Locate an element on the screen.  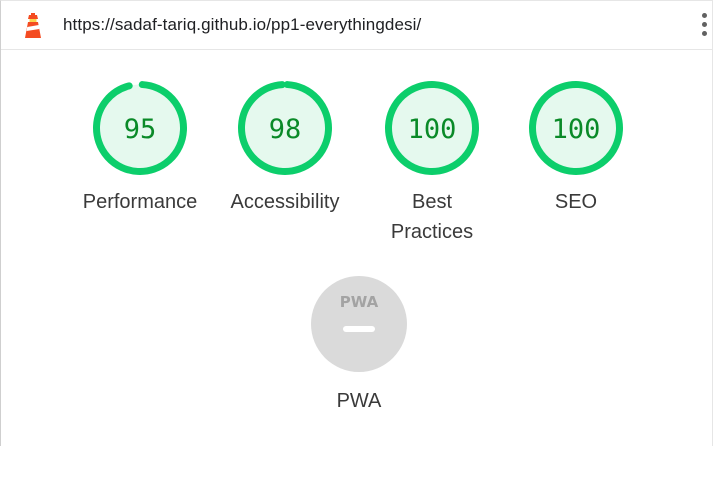
score-label: Accessibility is located at coordinates (285, 202).